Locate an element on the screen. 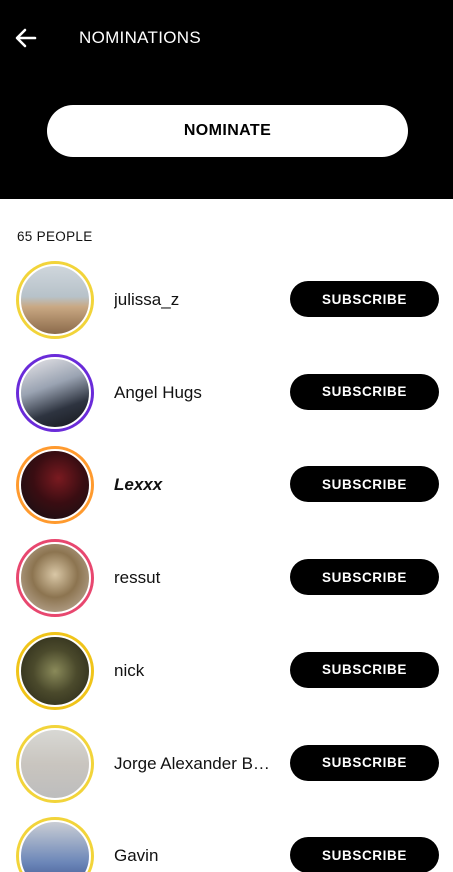 This screenshot has height=872, width=453. list-item: Lexxx SUBSCRIBE is located at coordinates (226, 486).